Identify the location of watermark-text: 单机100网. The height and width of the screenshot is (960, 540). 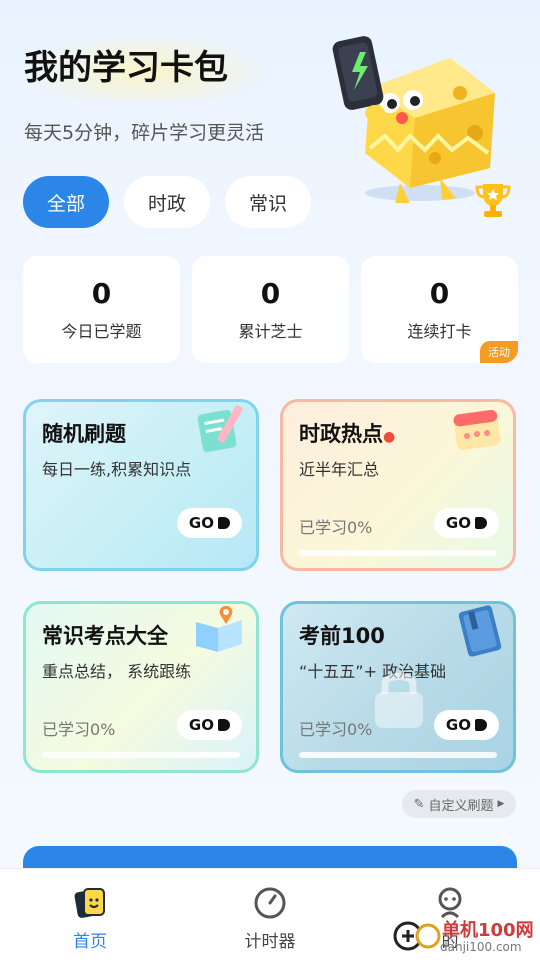
(488, 930).